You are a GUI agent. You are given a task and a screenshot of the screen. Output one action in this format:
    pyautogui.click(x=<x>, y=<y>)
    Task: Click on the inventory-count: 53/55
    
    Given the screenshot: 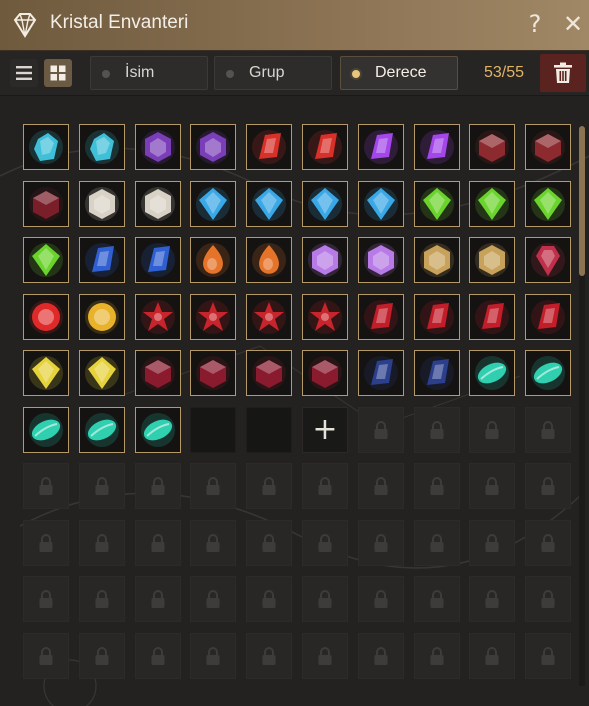 What is the action you would take?
    pyautogui.click(x=504, y=72)
    